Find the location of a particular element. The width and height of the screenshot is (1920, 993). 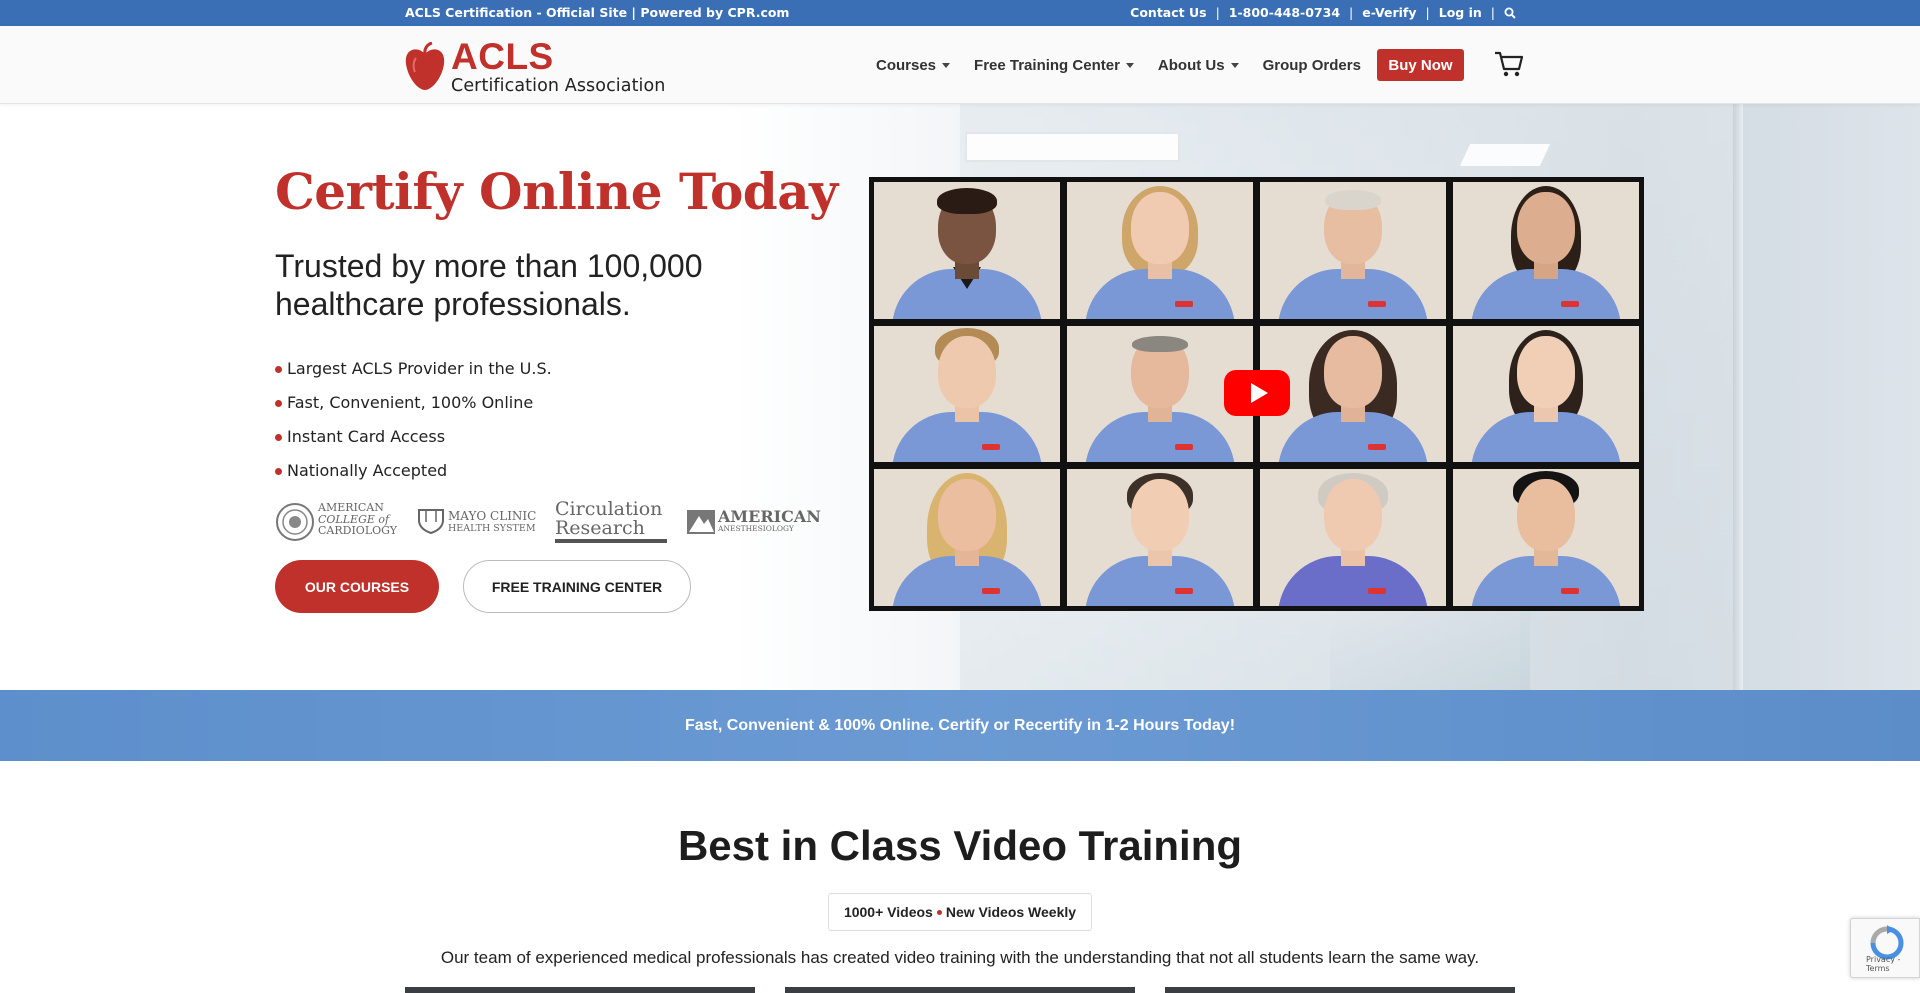

divider is located at coordinates (611, 541).